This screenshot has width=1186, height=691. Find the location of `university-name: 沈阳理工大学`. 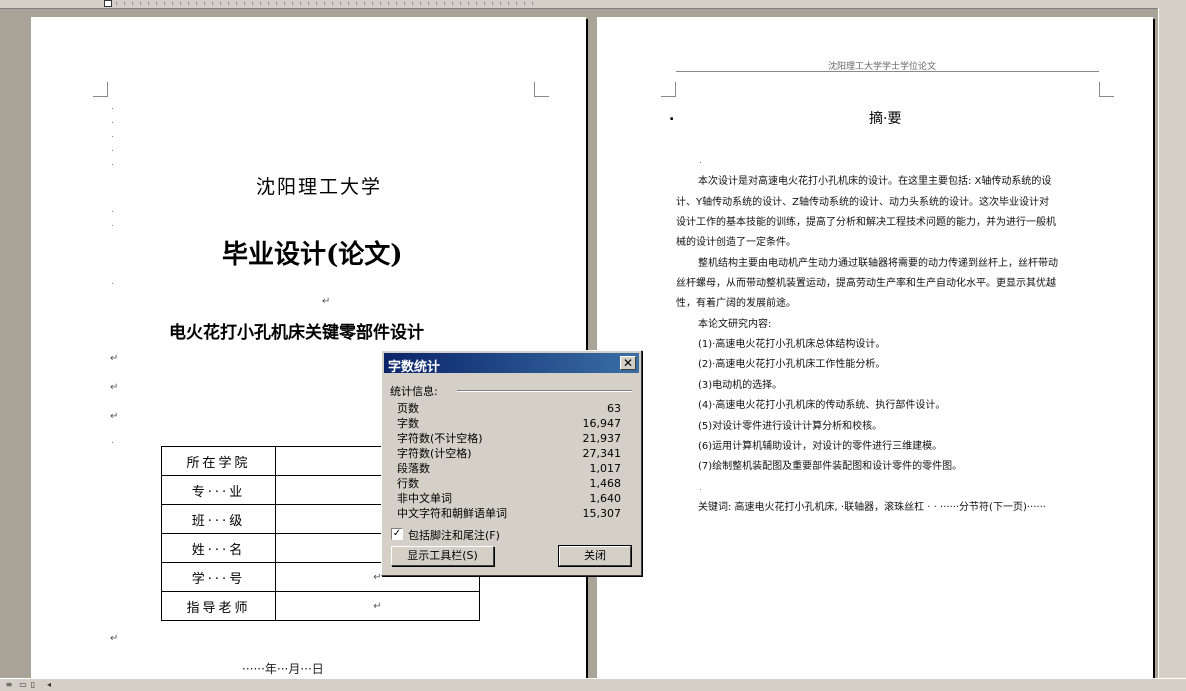

university-name: 沈阳理工大学 is located at coordinates (319, 187).